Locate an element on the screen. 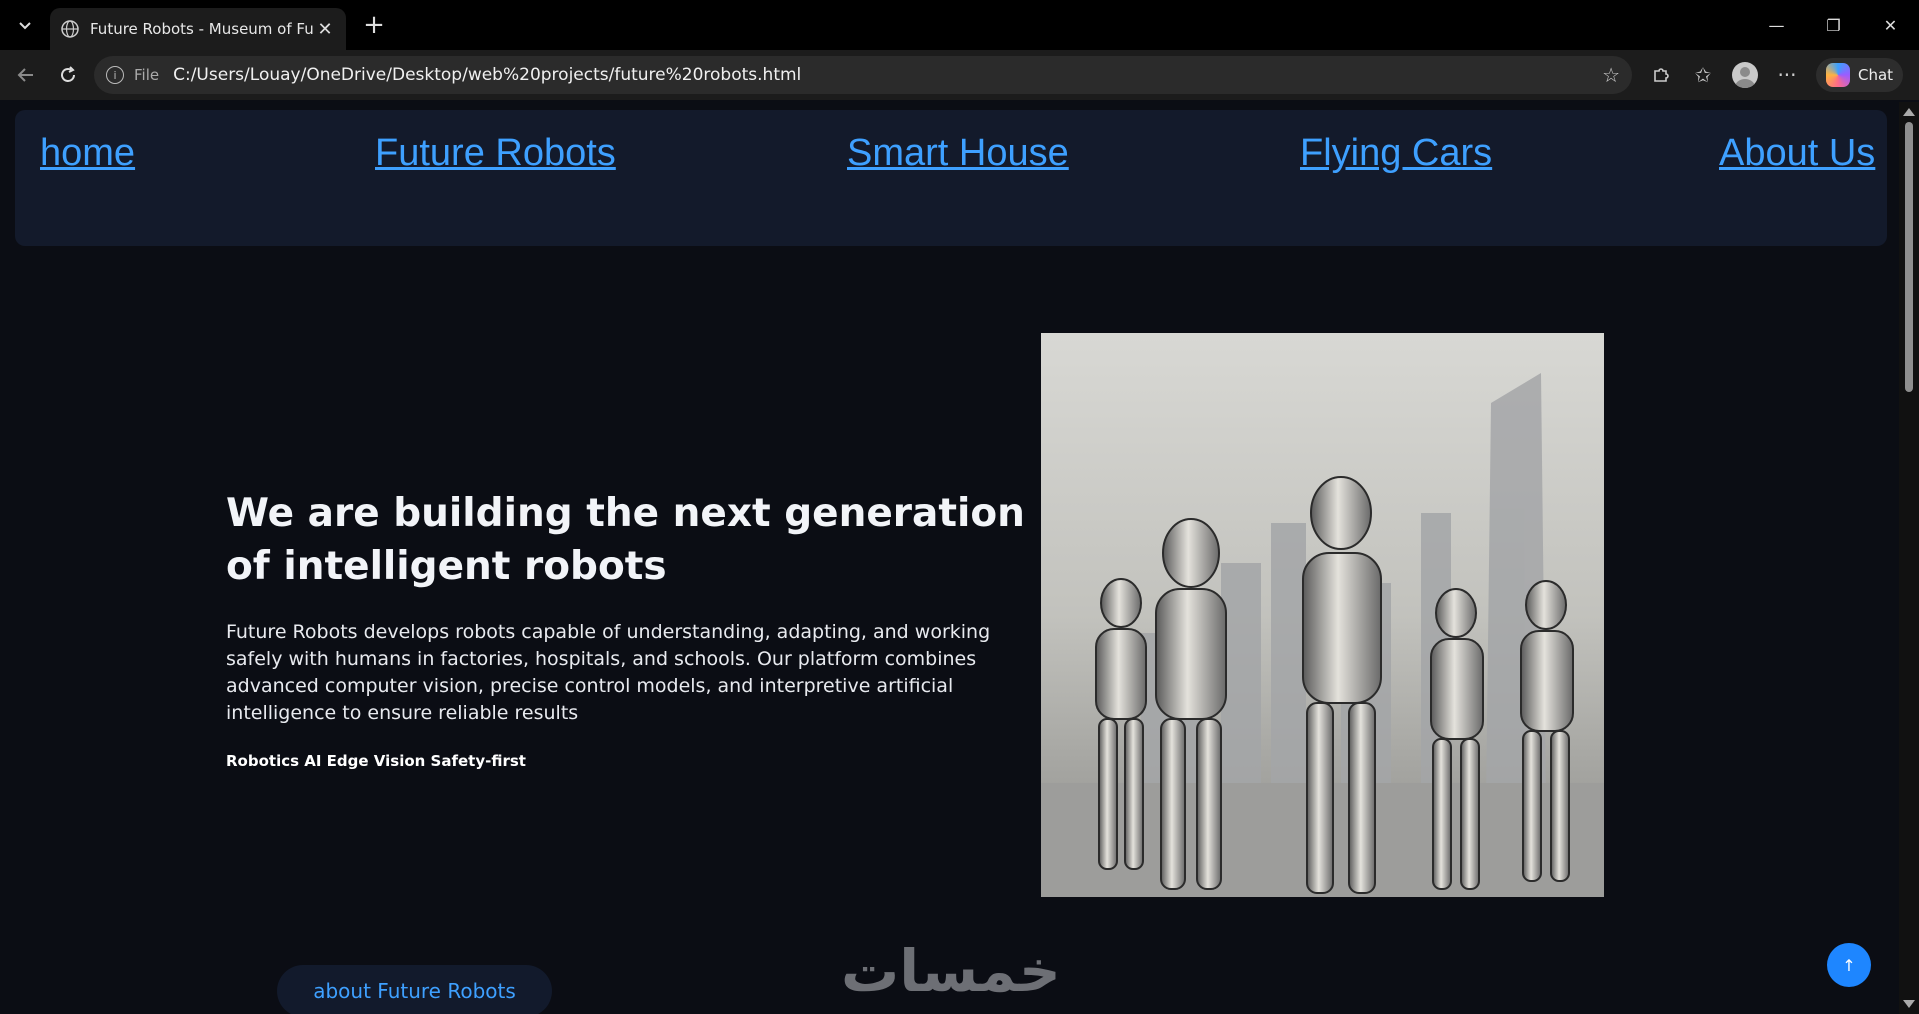 The image size is (1919, 1014). tab-menu-button is located at coordinates (25, 25).